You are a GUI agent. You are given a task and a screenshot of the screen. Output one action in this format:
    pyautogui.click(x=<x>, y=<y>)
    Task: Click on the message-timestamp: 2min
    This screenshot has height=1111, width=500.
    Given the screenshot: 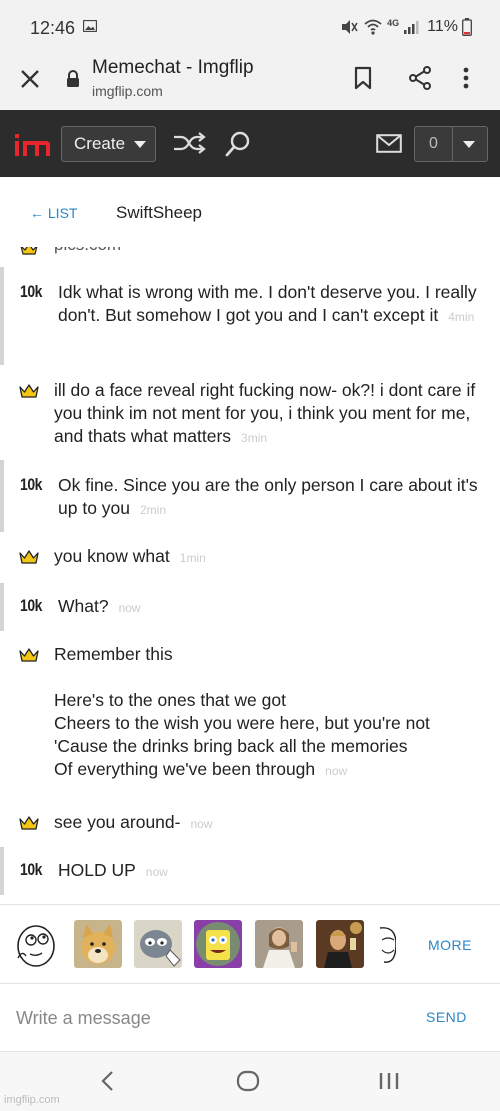 What is the action you would take?
    pyautogui.click(x=153, y=510)
    